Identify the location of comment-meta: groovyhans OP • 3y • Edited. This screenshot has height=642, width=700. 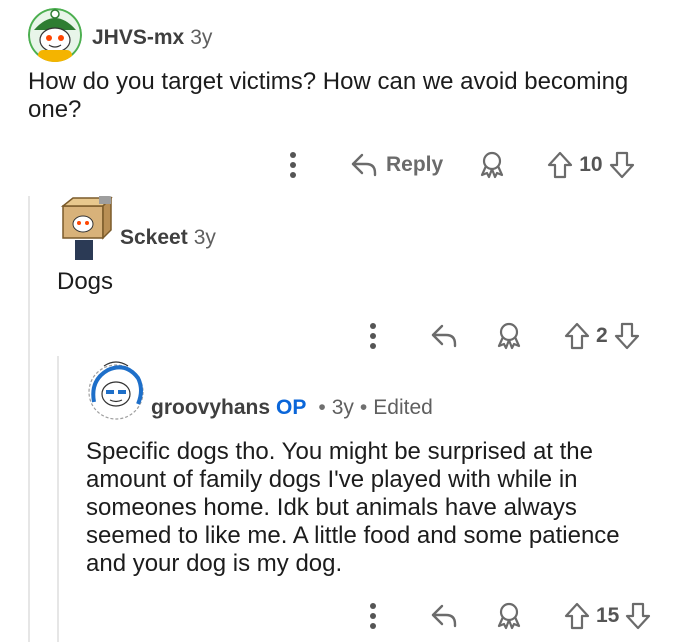
(292, 408).